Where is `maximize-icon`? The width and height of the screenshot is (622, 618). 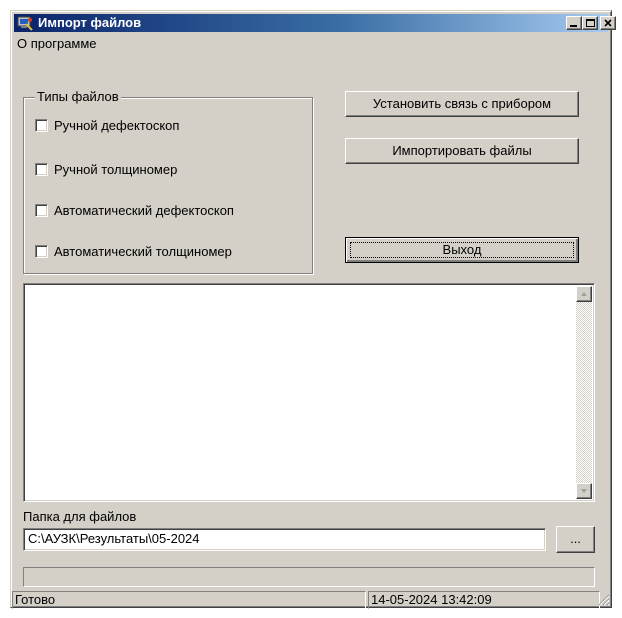 maximize-icon is located at coordinates (590, 23).